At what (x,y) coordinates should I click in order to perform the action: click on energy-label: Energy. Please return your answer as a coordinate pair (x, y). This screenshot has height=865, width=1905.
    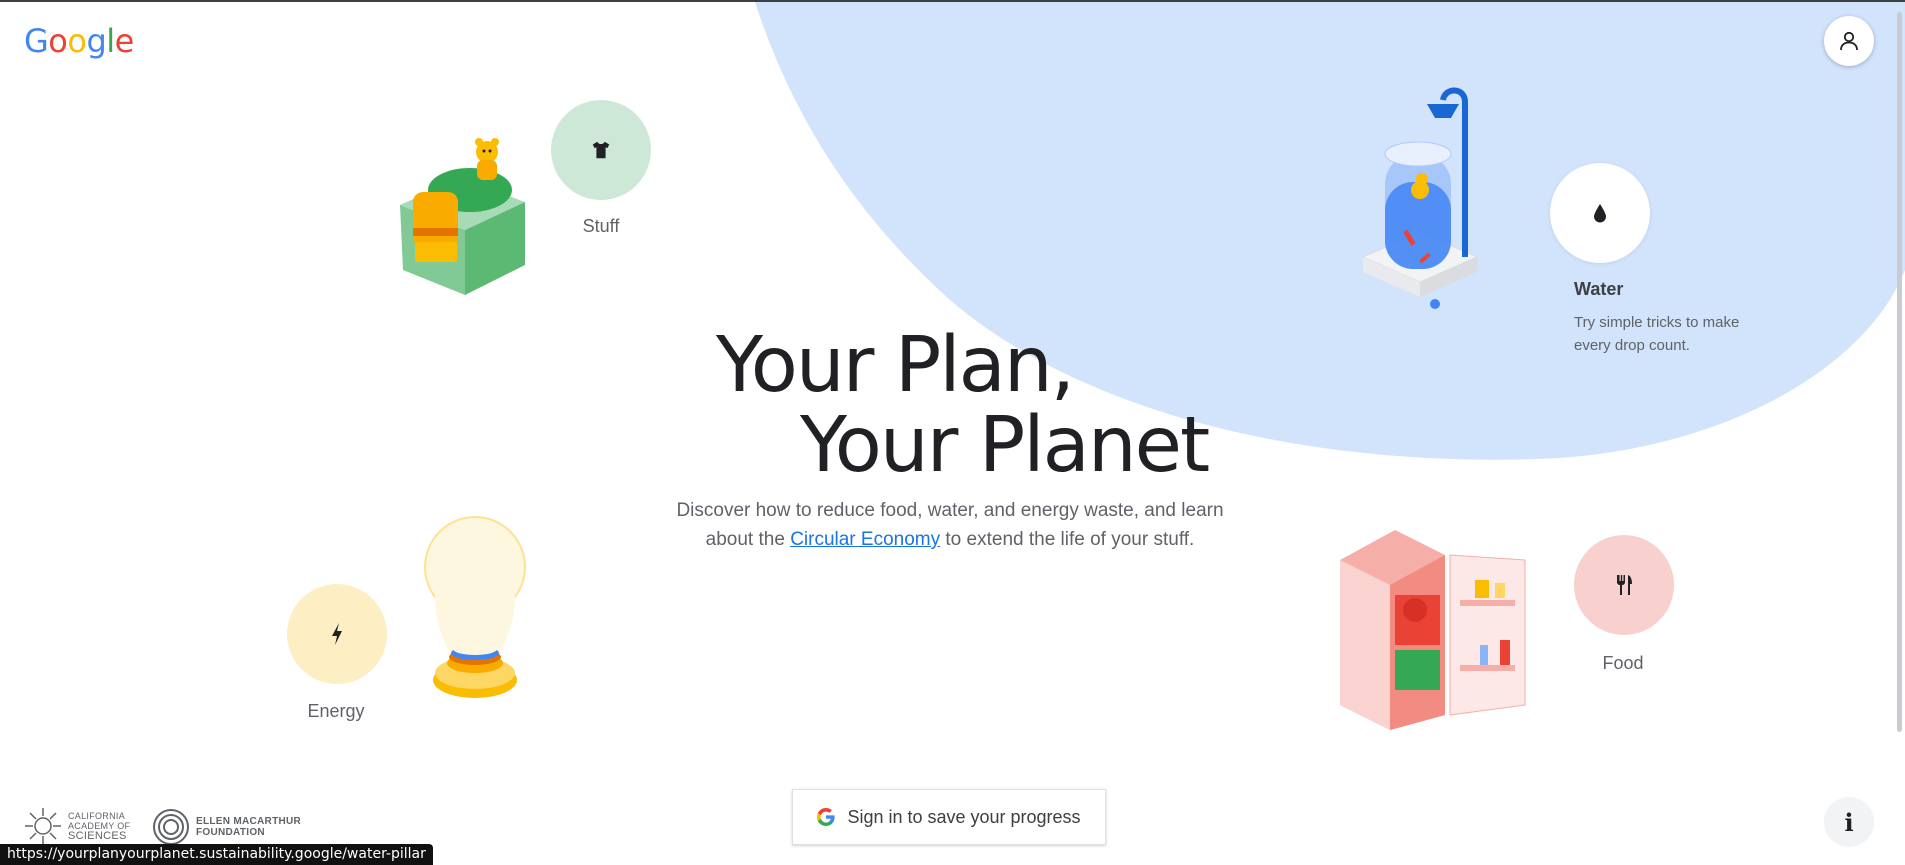
    Looking at the image, I should click on (336, 711).